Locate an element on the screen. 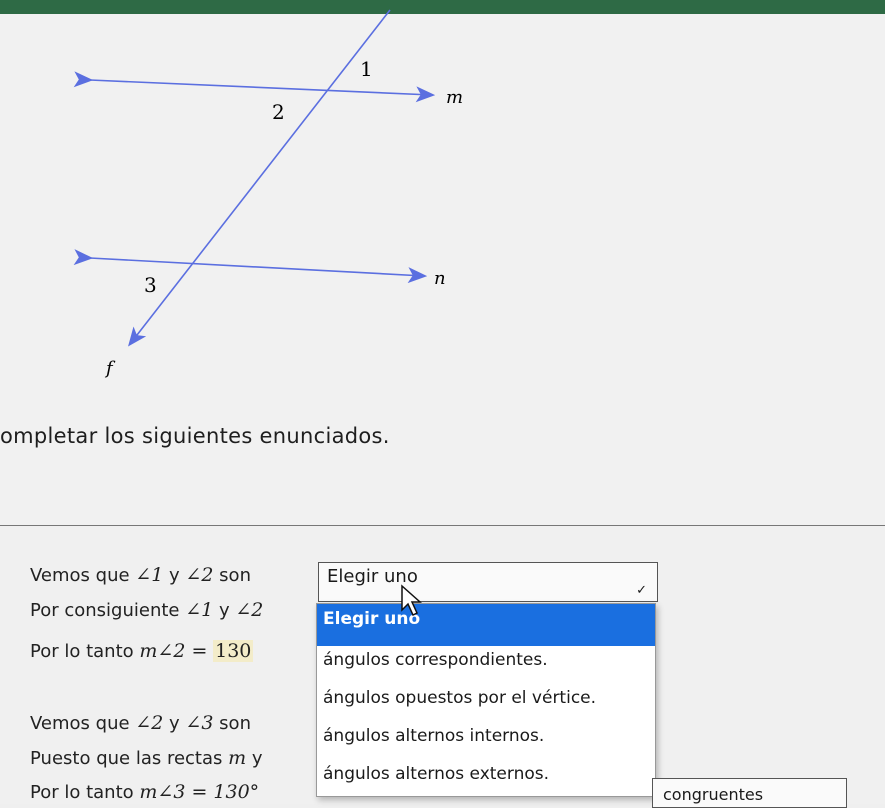 The height and width of the screenshot is (808, 885). statement-1: Vemos que ∠1 y ∠2 son is located at coordinates (140, 575).